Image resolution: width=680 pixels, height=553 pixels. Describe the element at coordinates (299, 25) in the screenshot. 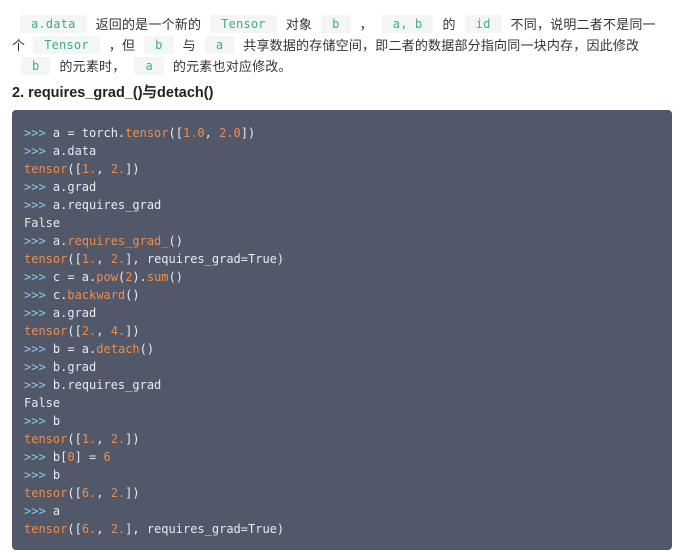

I see `paragraph-text: 对象` at that location.